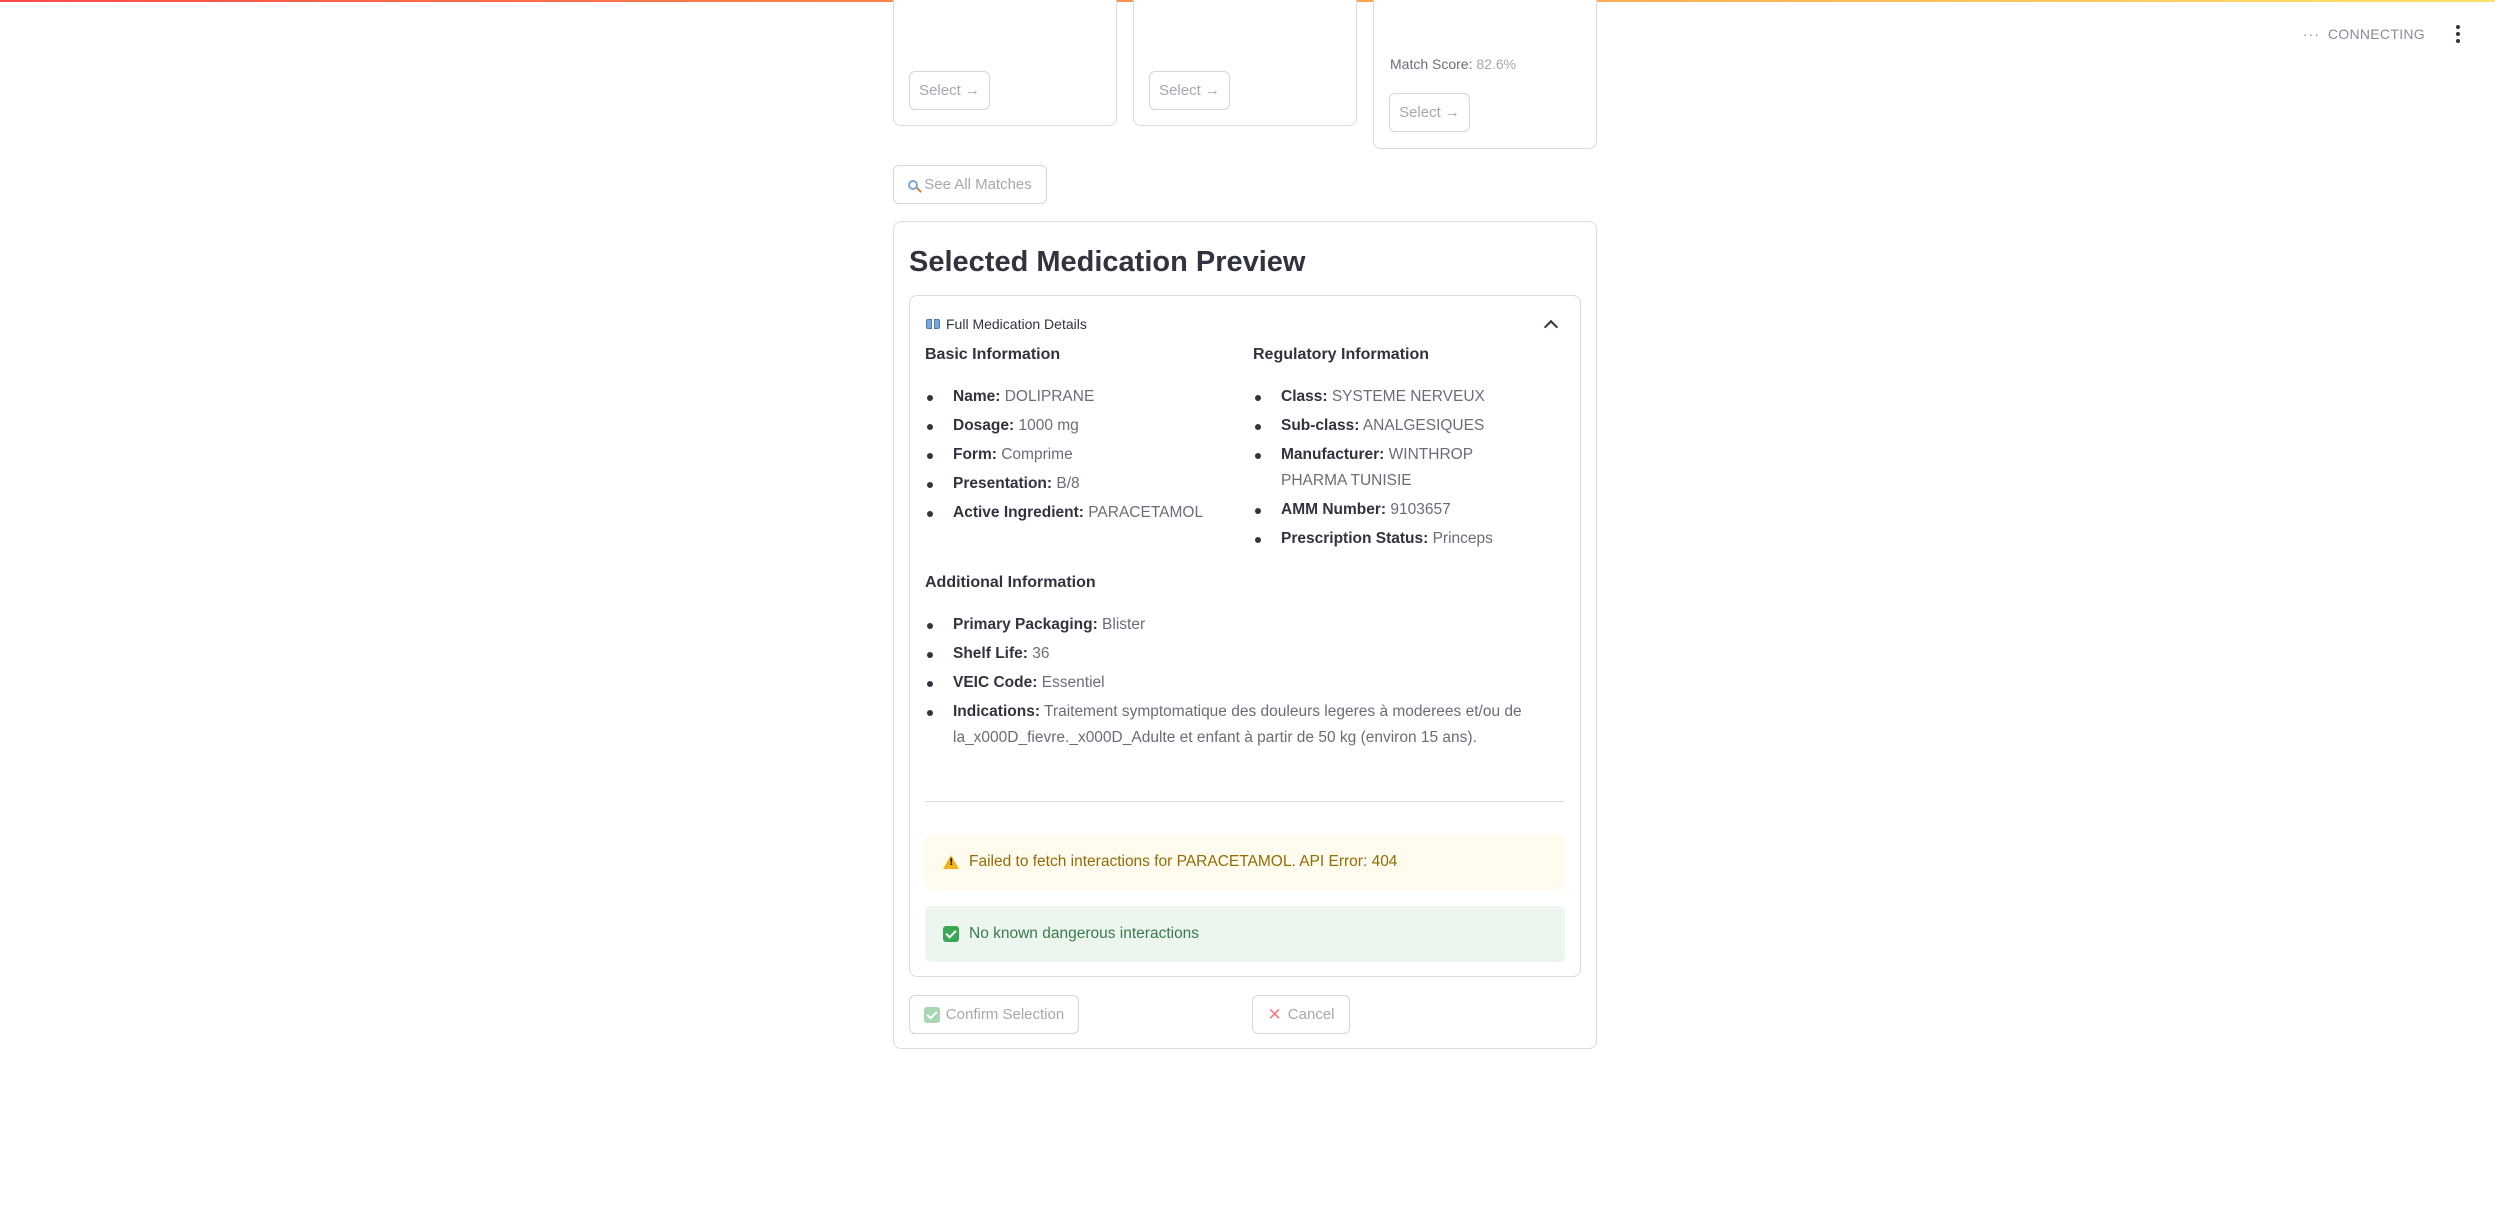 This screenshot has width=2495, height=1209. What do you see at coordinates (1025, 624) in the screenshot?
I see `field-label: Primary Packaging:` at bounding box center [1025, 624].